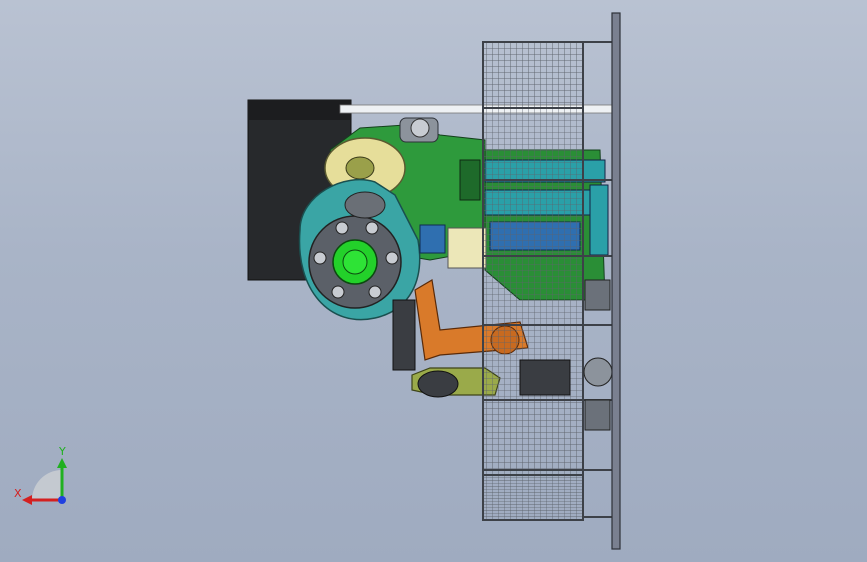 The width and height of the screenshot is (867, 562). Describe the element at coordinates (18, 493) in the screenshot. I see `x-axis-label: X` at that location.